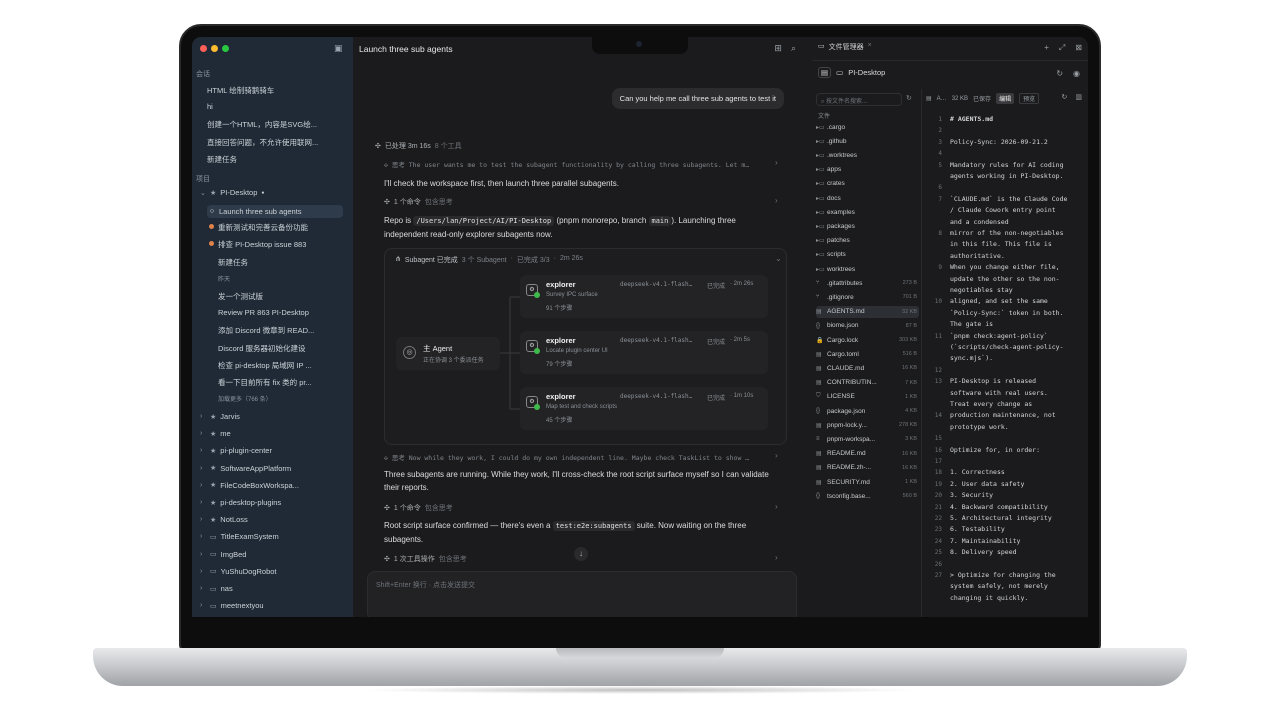  Describe the element at coordinates (1078, 48) in the screenshot. I see `close-panel-icon: ⊠` at that location.